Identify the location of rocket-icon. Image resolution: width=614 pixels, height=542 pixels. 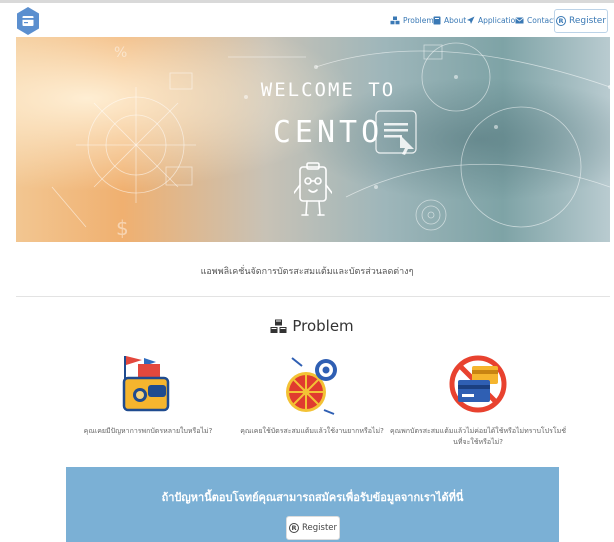
(471, 20).